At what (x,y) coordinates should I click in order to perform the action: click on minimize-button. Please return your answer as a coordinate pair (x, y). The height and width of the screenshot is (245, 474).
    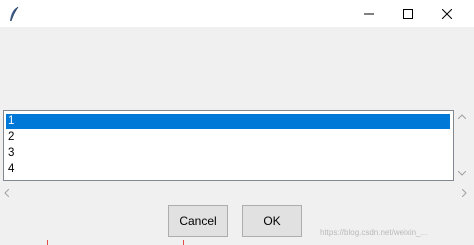
    Looking at the image, I should click on (369, 13).